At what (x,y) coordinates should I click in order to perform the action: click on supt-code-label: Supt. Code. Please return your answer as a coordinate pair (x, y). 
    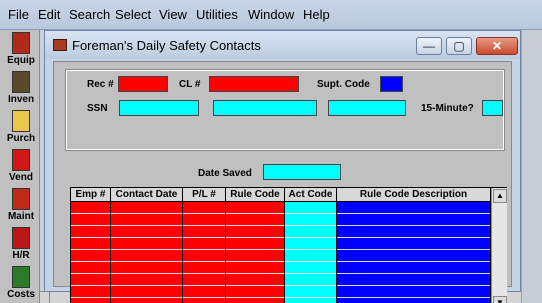
    Looking at the image, I should click on (343, 84).